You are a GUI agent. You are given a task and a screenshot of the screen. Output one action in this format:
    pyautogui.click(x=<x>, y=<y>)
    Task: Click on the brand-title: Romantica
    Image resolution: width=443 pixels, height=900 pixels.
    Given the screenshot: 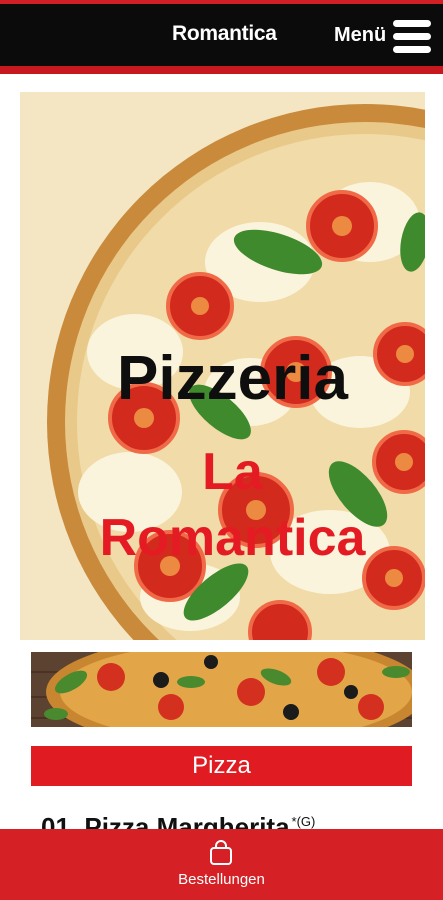 What is the action you would take?
    pyautogui.click(x=224, y=34)
    